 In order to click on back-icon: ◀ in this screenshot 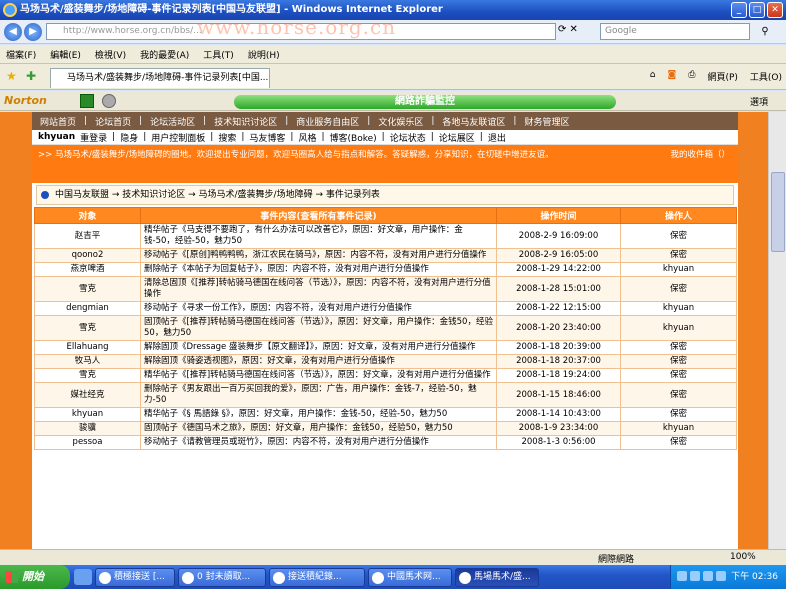, I will do `click(13, 32)`.